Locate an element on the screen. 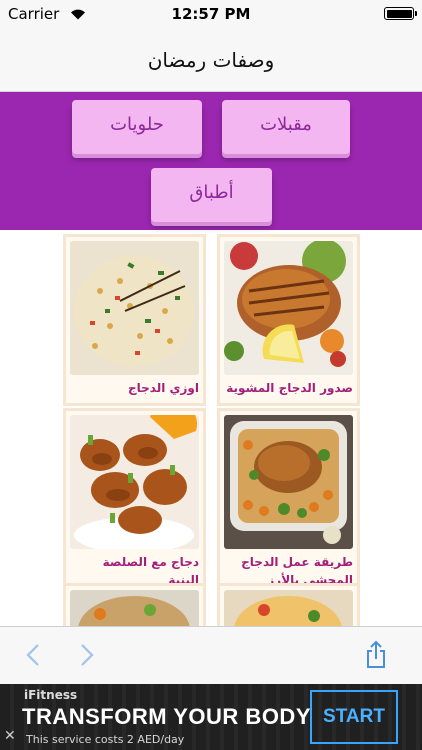 This screenshot has width=422, height=750. category-main-dishes-button: أطباق is located at coordinates (211, 195).